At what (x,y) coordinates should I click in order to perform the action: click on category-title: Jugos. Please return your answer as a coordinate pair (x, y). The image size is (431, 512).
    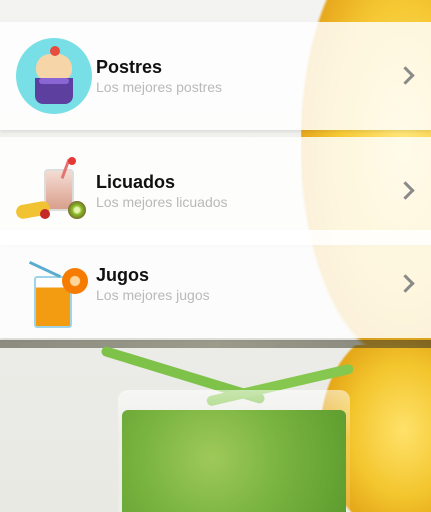
    Looking at the image, I should click on (123, 275).